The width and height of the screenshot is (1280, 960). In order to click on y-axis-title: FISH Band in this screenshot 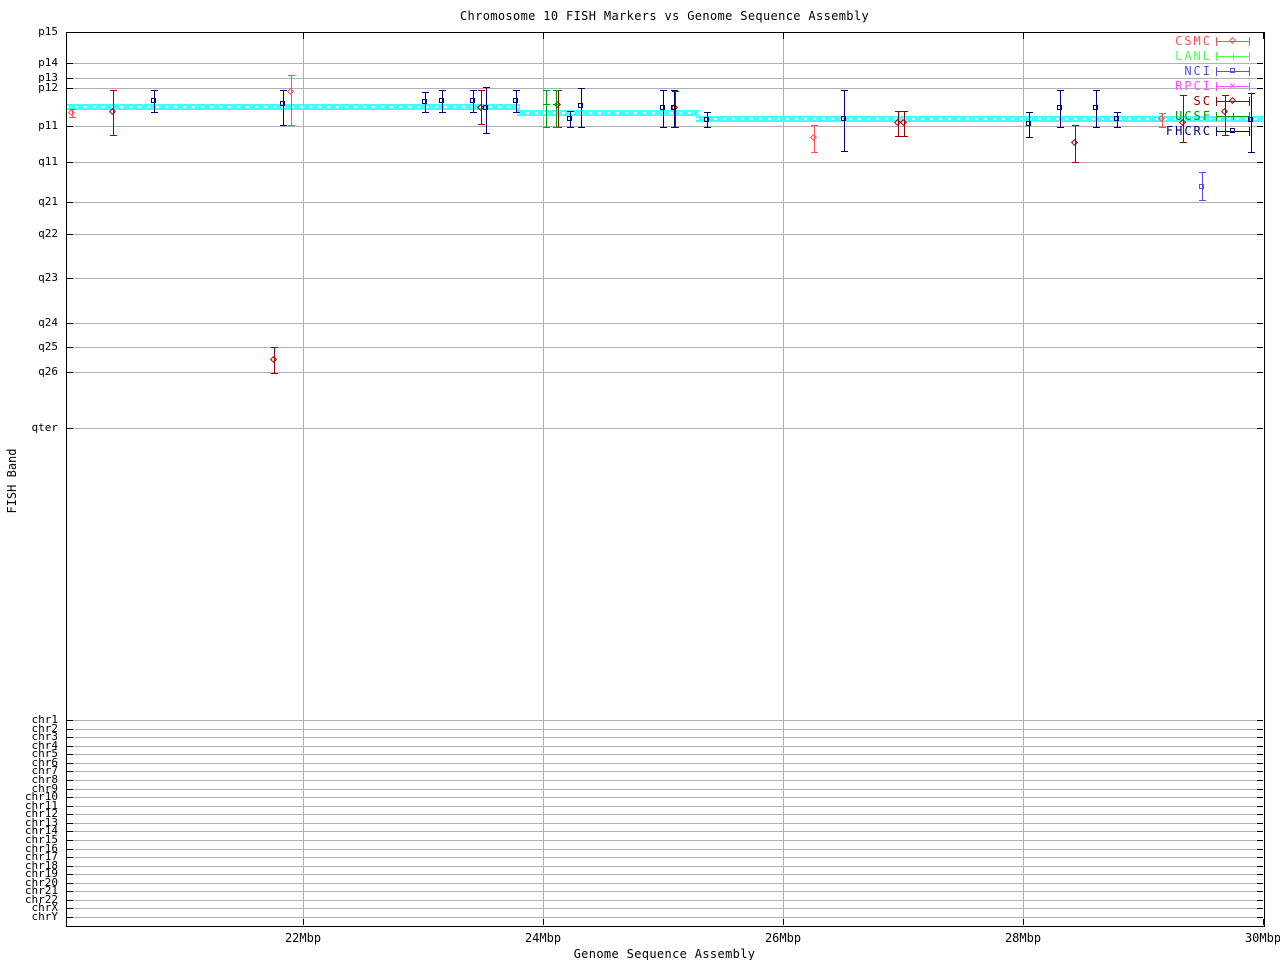, I will do `click(12, 481)`.